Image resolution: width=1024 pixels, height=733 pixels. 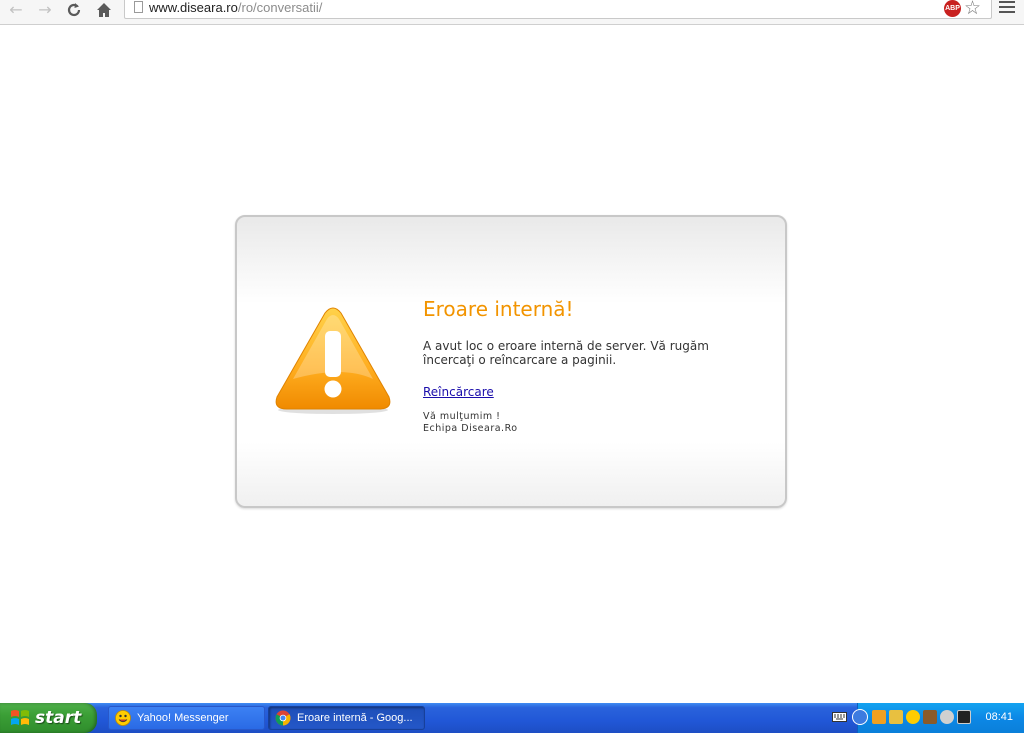 I want to click on forward-arrow-icon: →, so click(x=45, y=10).